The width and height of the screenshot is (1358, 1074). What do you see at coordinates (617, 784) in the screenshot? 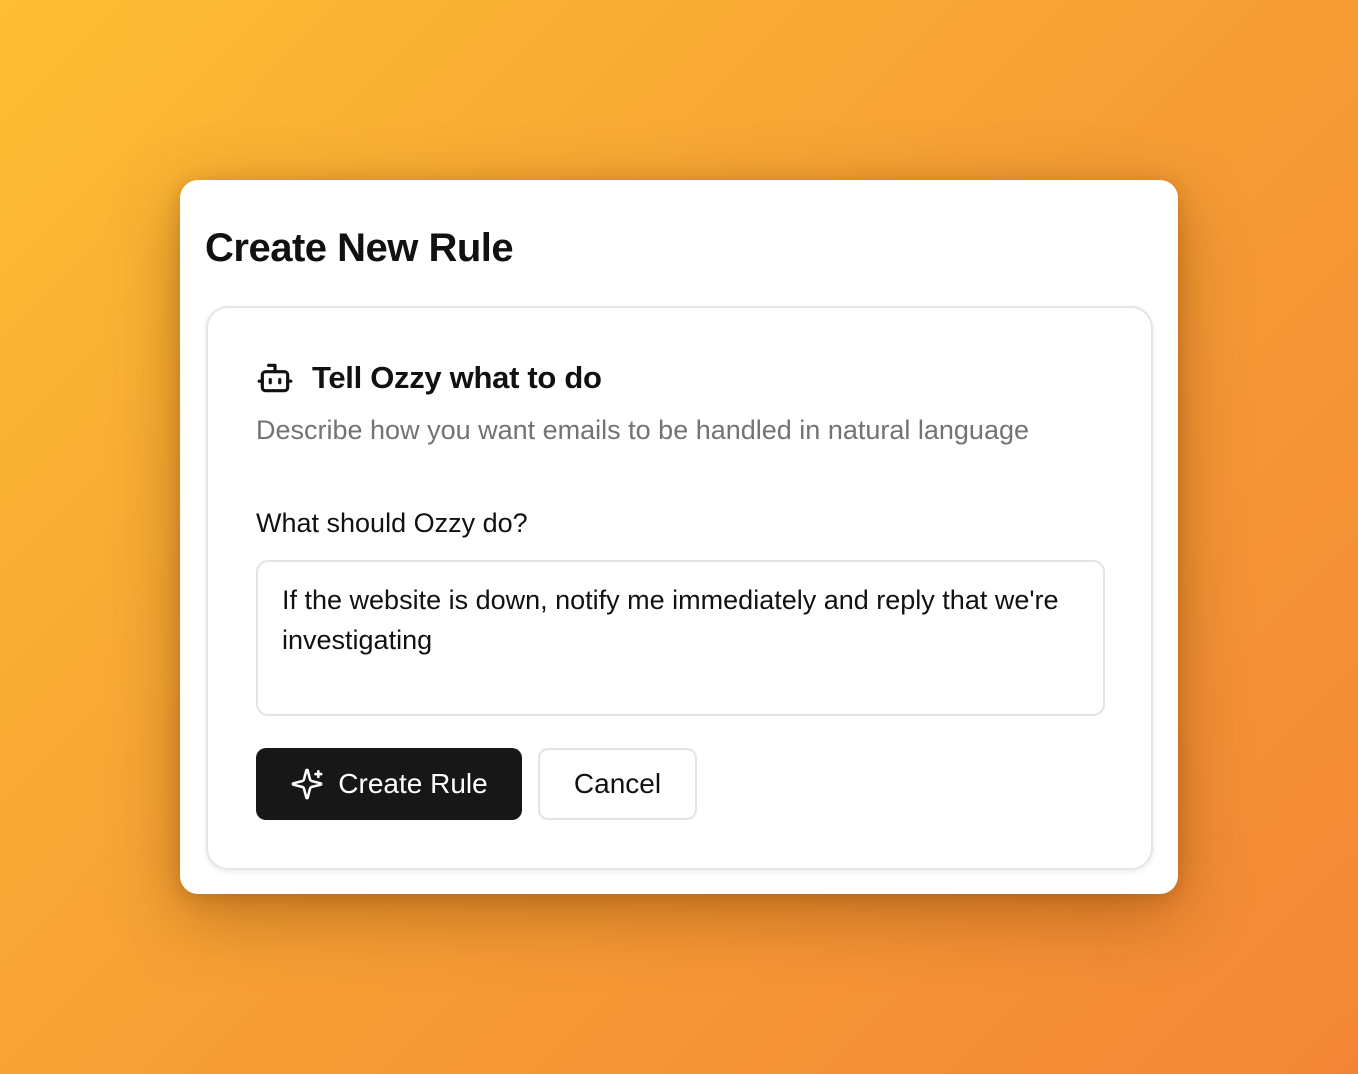
I see `cancel-button: Cancel` at bounding box center [617, 784].